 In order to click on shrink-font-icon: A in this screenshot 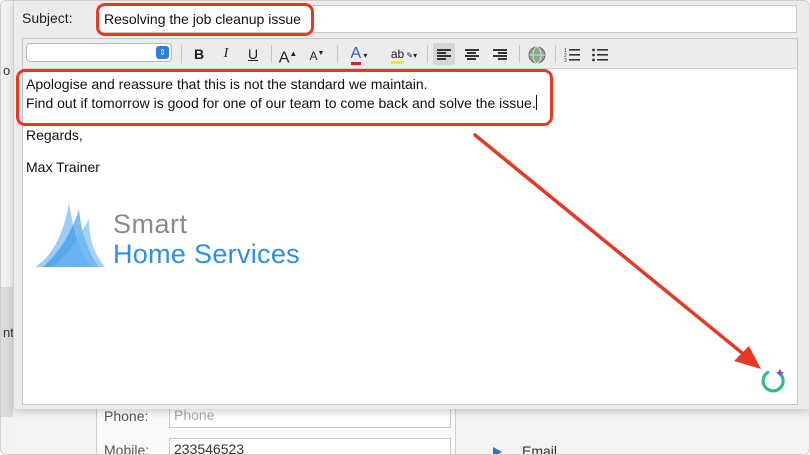, I will do `click(313, 56)`.